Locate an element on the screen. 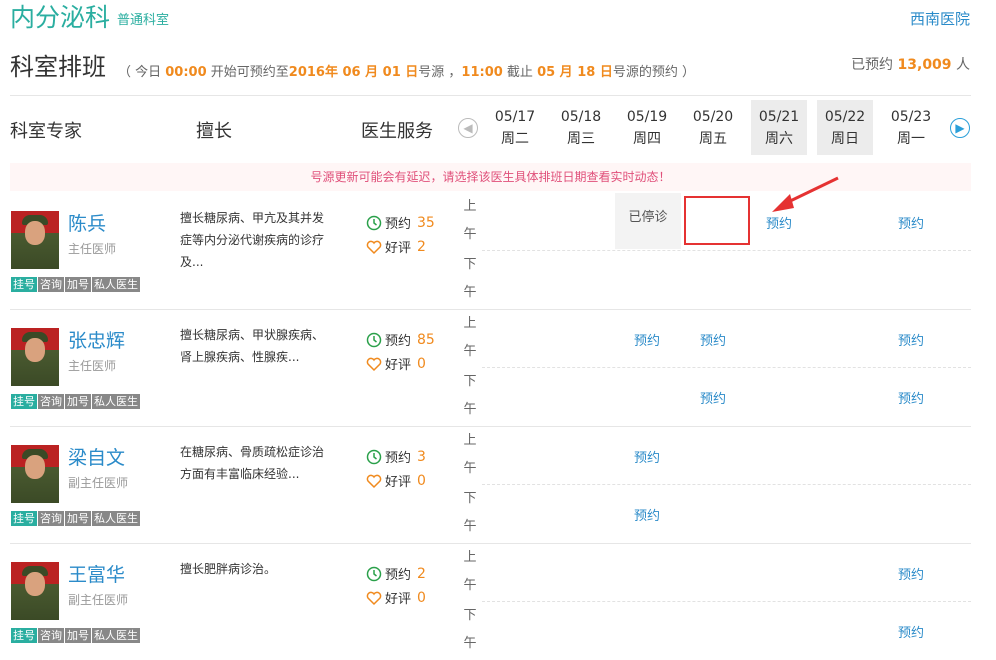 This screenshot has width=996, height=660. booked-count: 13,009 is located at coordinates (924, 65).